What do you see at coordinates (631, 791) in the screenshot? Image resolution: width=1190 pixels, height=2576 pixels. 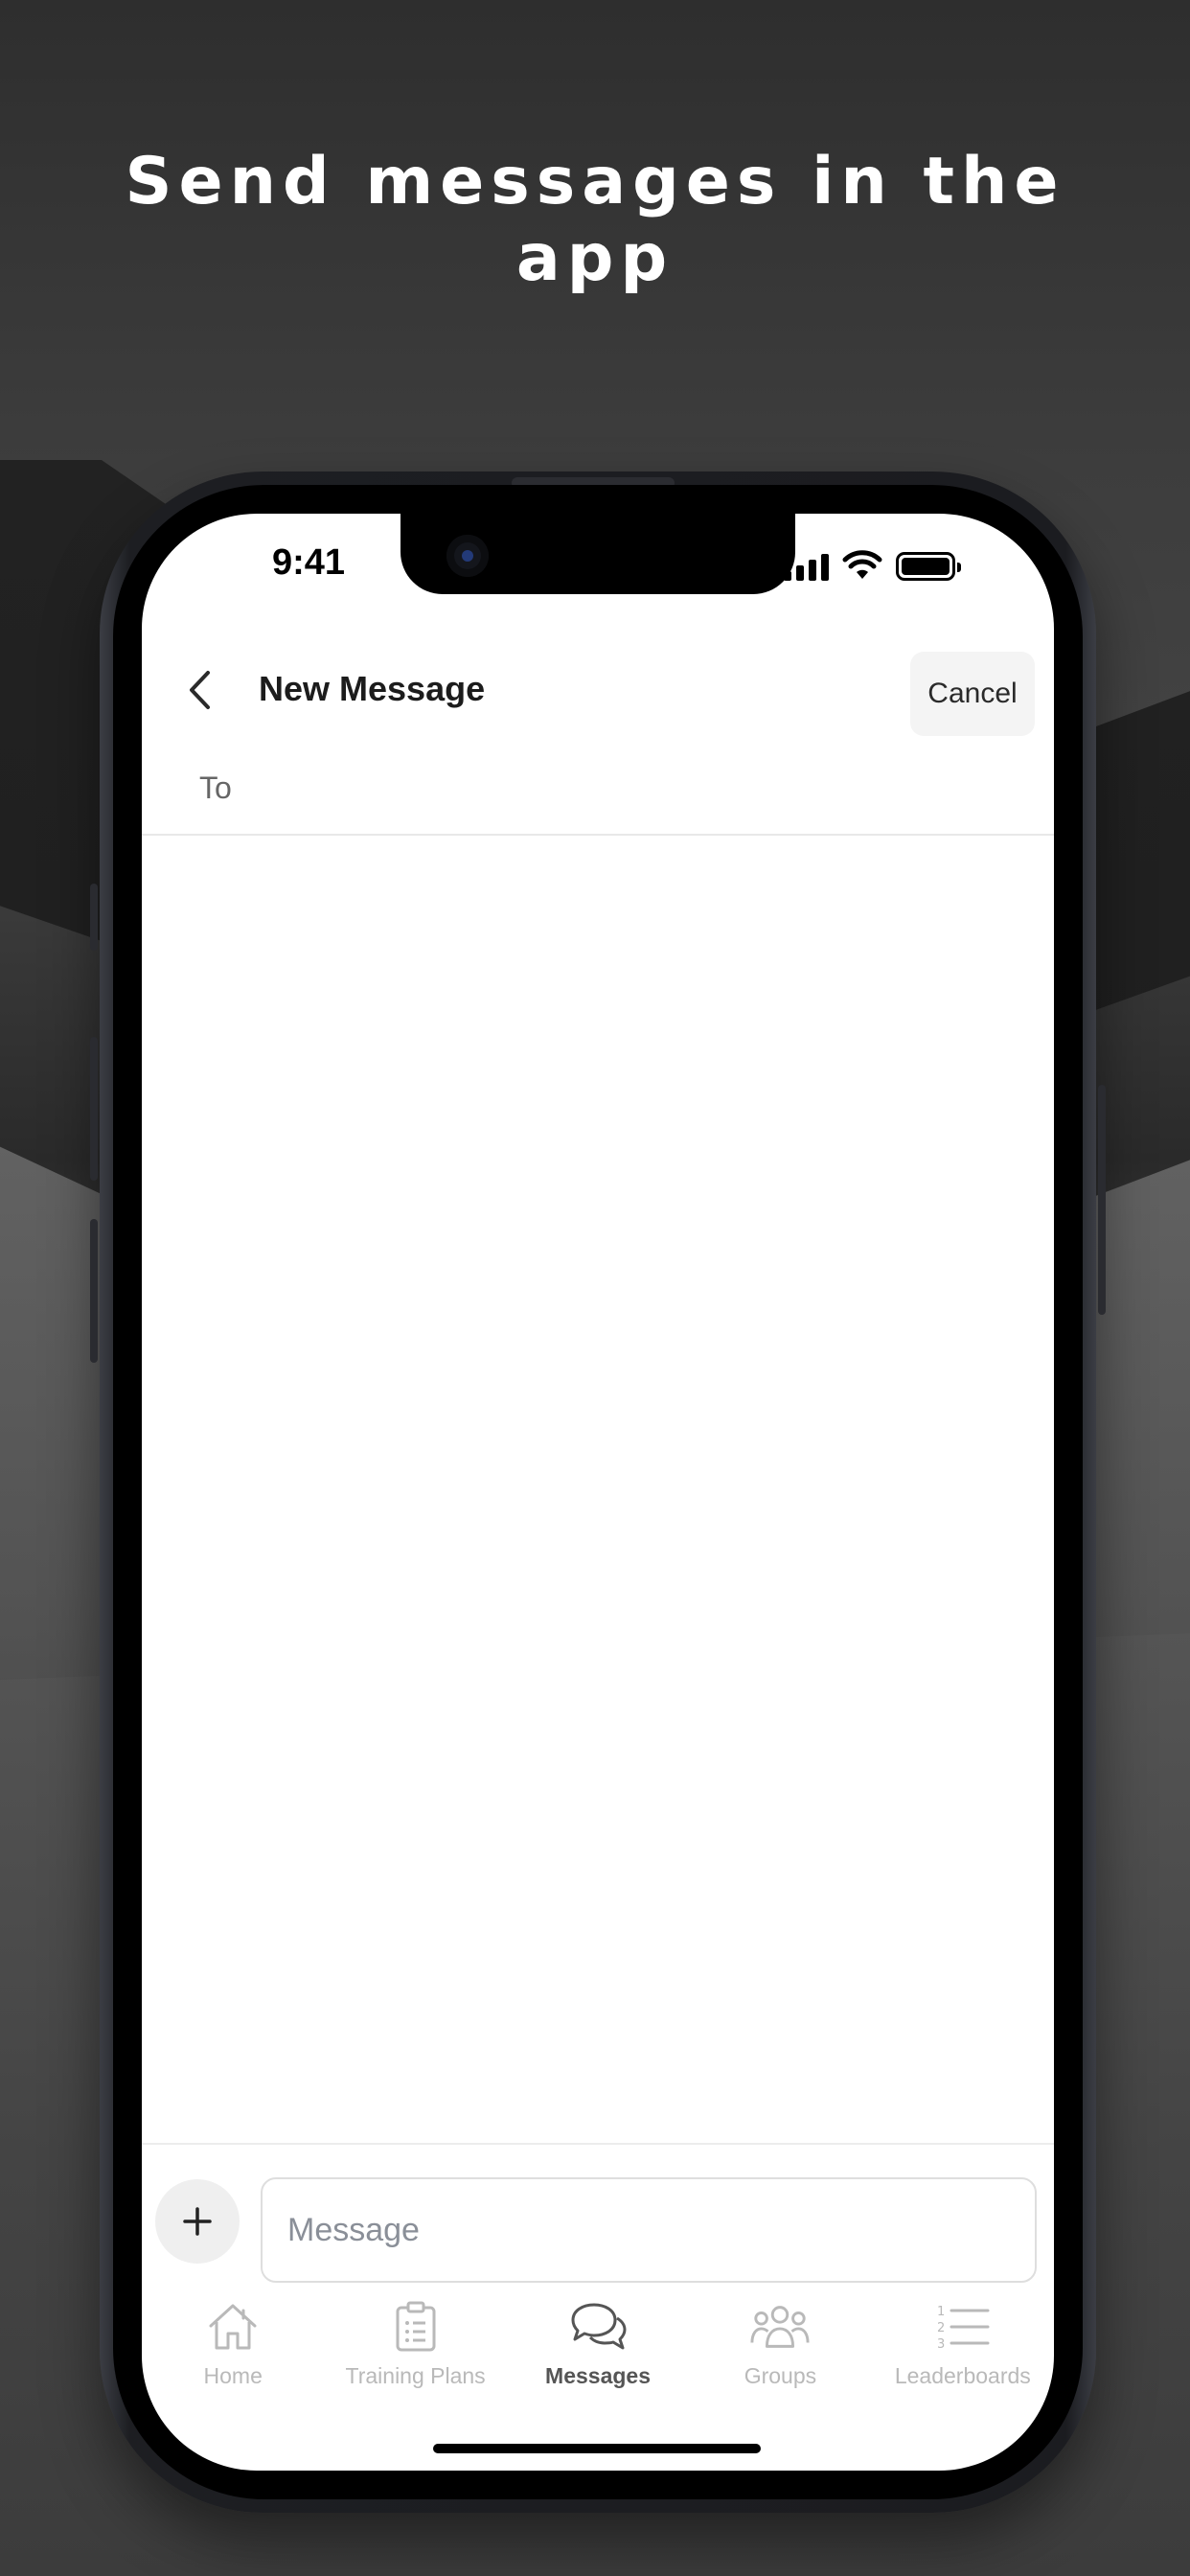 I see `recipient-input` at bounding box center [631, 791].